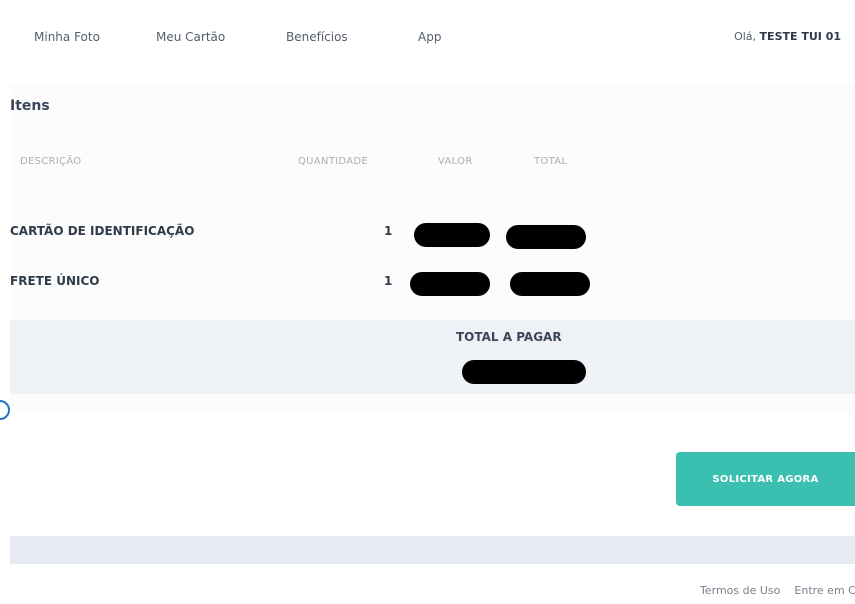 The image size is (855, 604). I want to click on section-title: Itens, so click(30, 106).